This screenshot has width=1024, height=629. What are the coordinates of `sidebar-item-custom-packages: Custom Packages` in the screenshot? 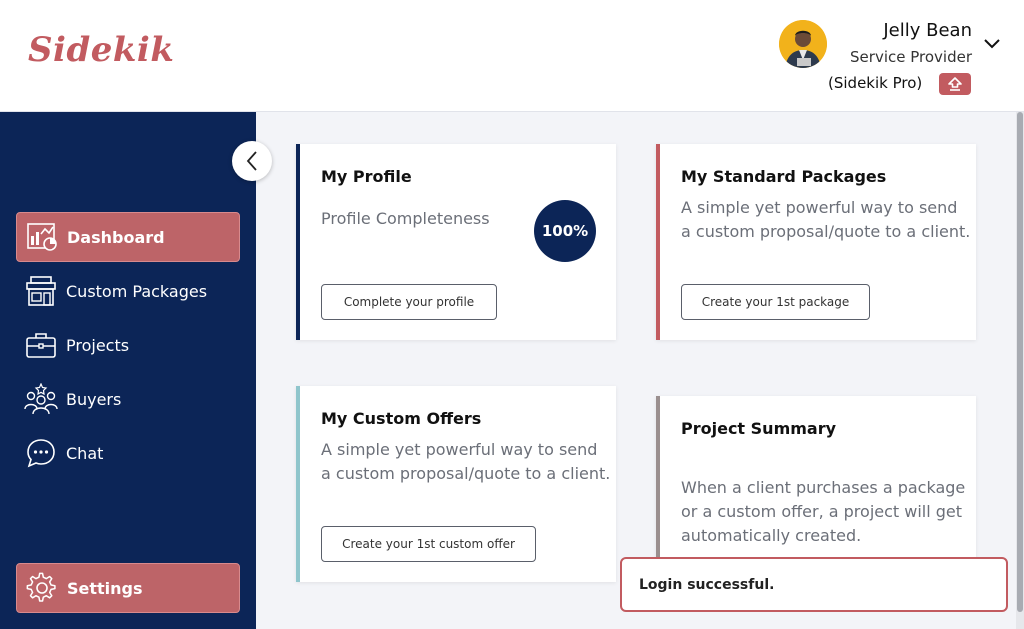 It's located at (128, 291).